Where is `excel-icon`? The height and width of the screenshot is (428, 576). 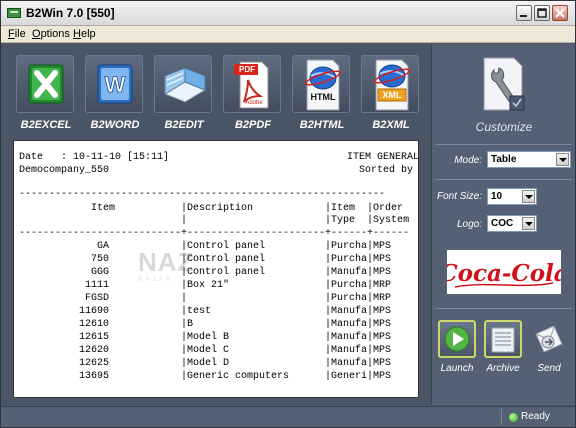 excel-icon is located at coordinates (46, 84).